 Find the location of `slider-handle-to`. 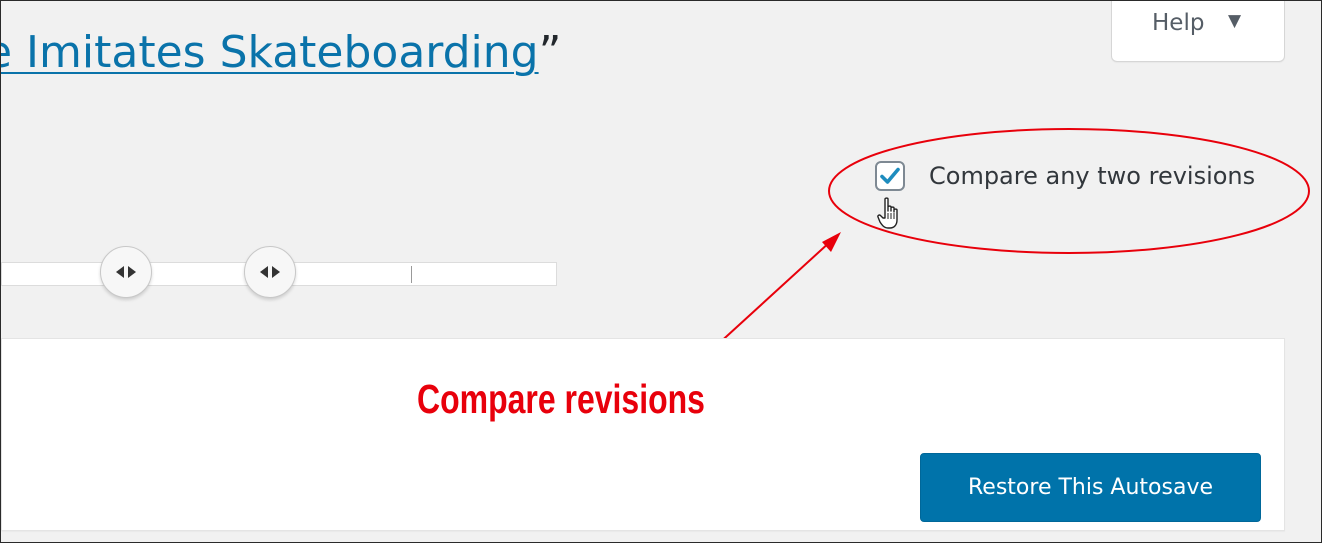

slider-handle-to is located at coordinates (270, 272).